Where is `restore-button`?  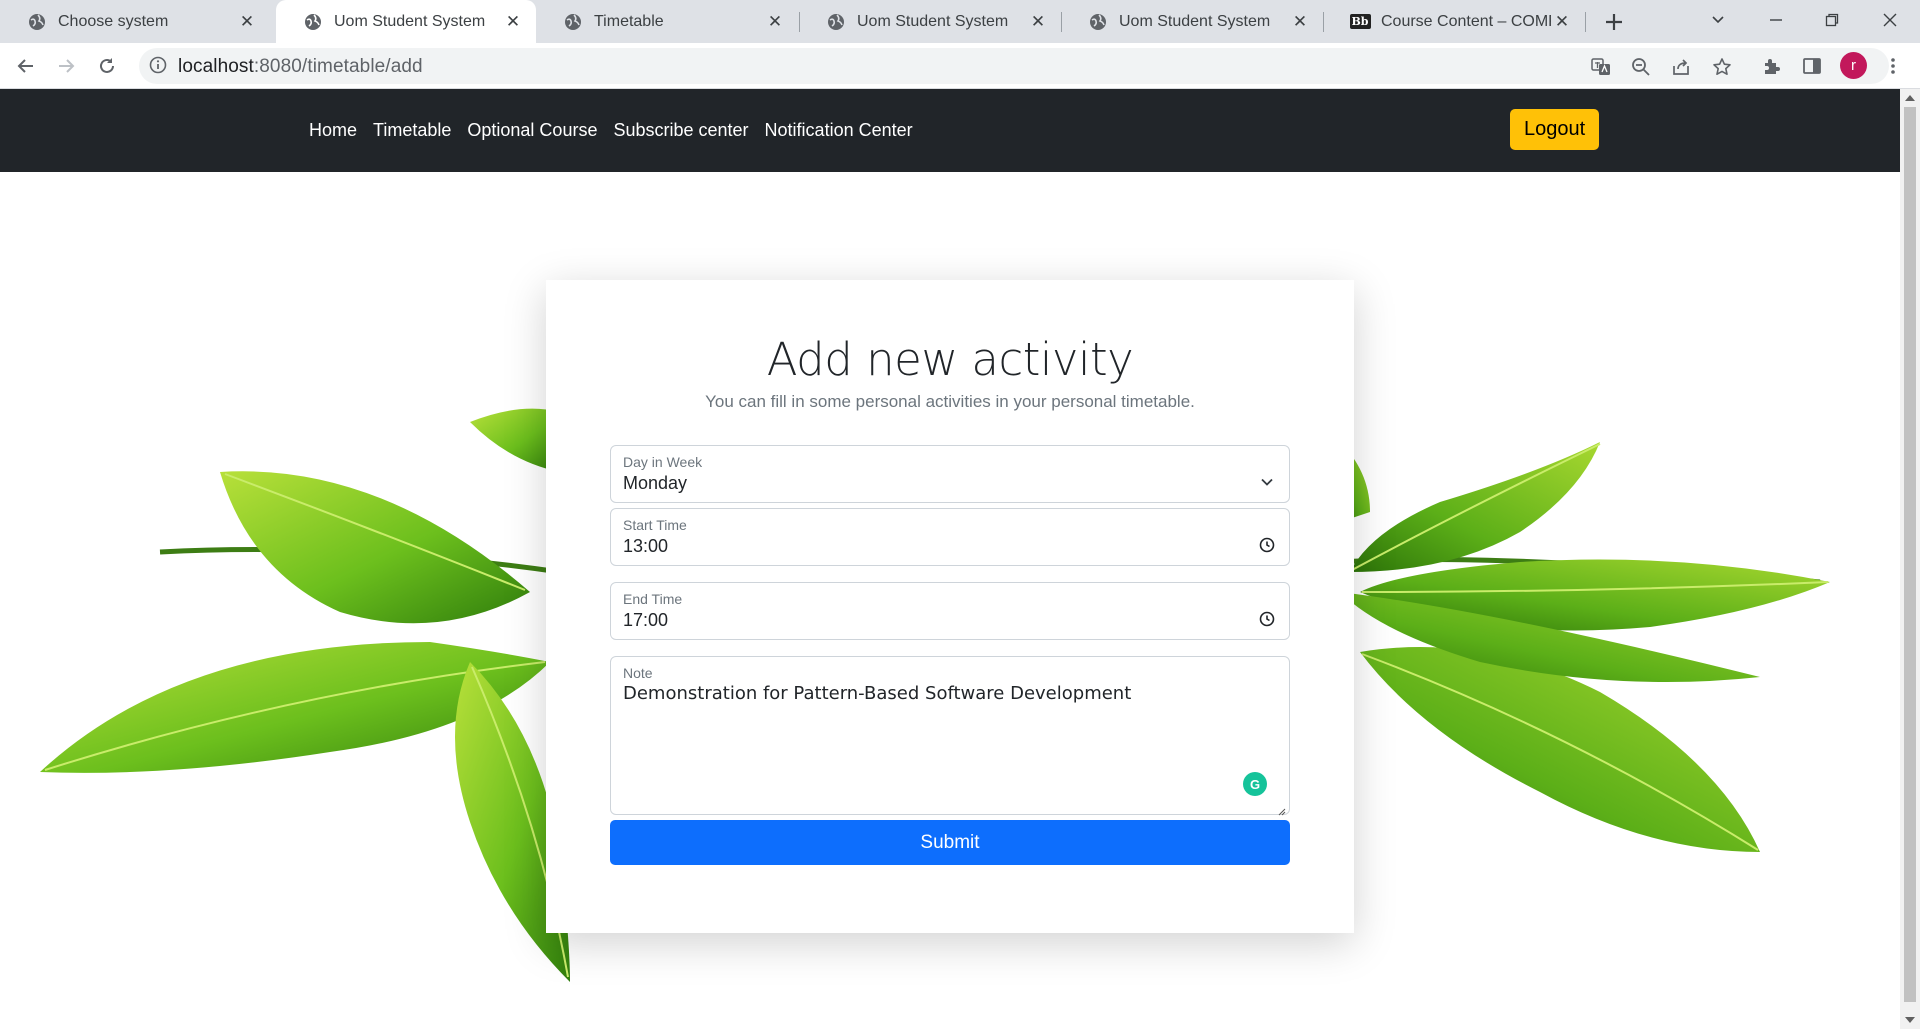 restore-button is located at coordinates (1832, 20).